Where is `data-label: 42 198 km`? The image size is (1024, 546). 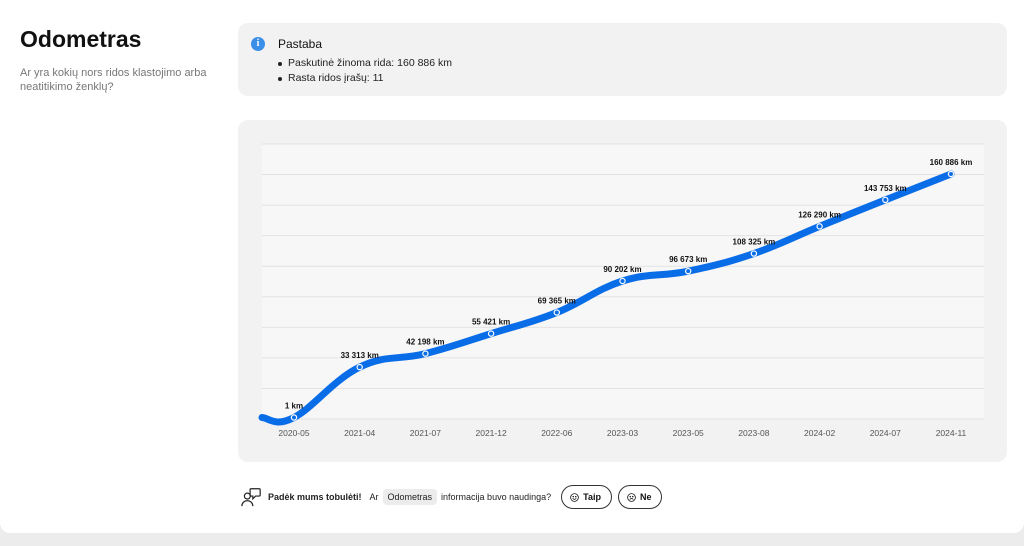
data-label: 42 198 km is located at coordinates (425, 342).